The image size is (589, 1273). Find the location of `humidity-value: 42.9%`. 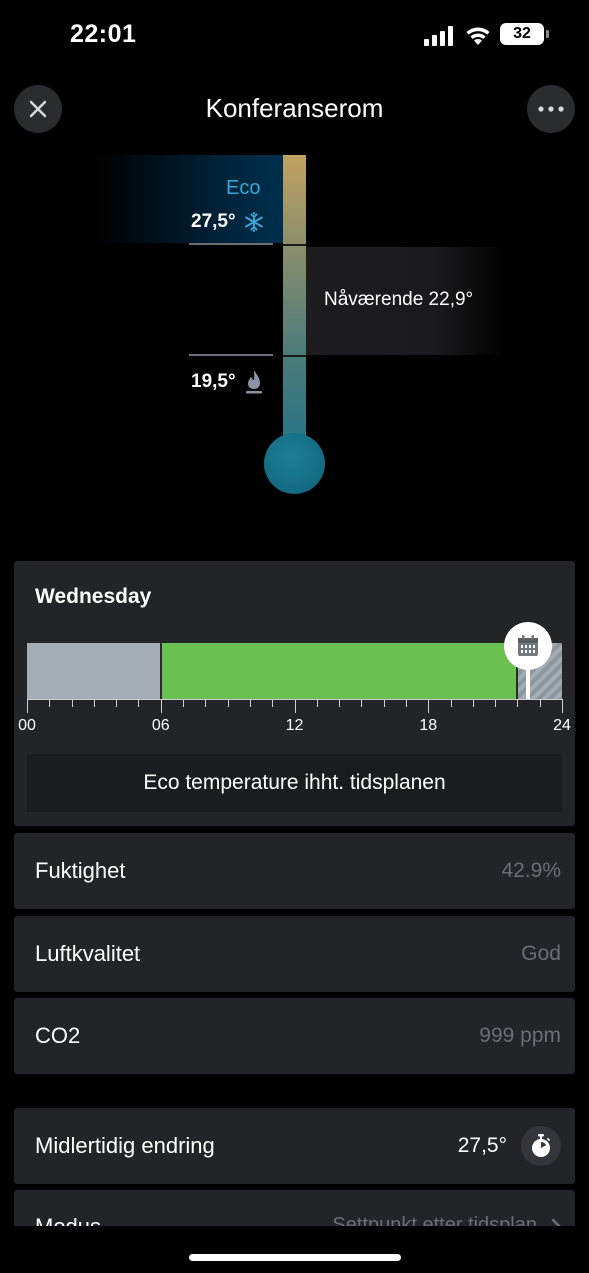

humidity-value: 42.9% is located at coordinates (531, 870).